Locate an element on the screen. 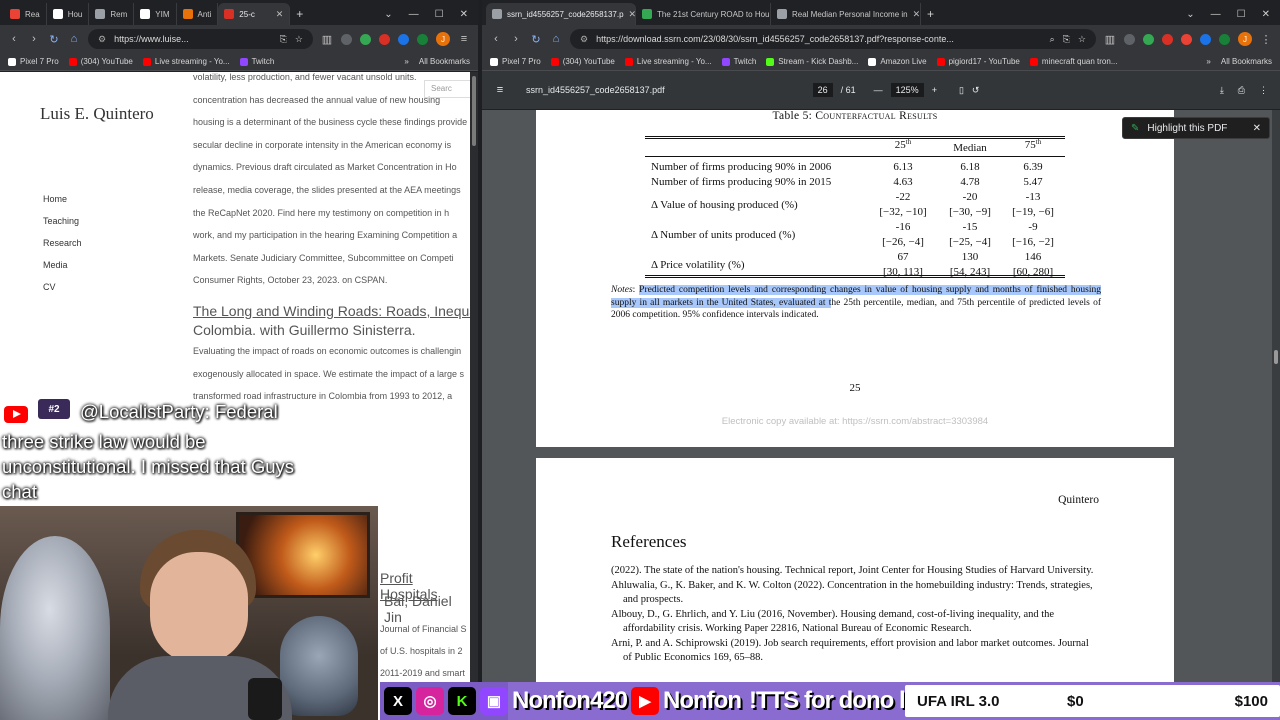 The image size is (1280, 720). pdf-scrollbar is located at coordinates (1276, 415).